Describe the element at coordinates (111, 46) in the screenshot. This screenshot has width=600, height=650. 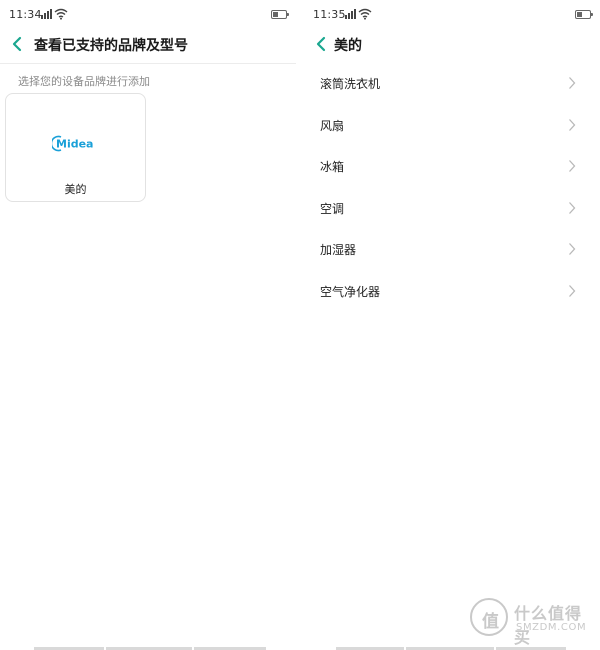
I see `page-title: 查看已支持的品牌及型号` at that location.